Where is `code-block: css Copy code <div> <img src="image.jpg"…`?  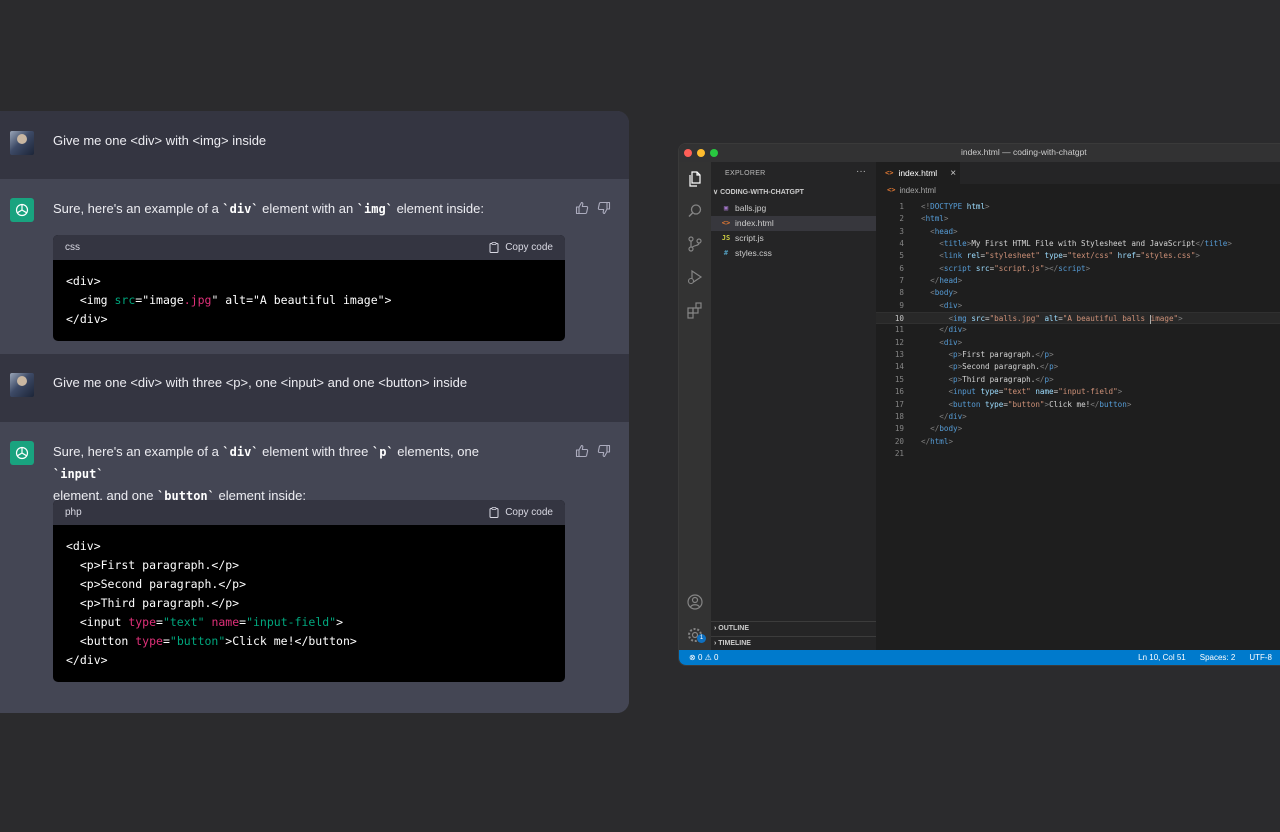 code-block: css Copy code <div> <img src="image.jpg"… is located at coordinates (309, 288).